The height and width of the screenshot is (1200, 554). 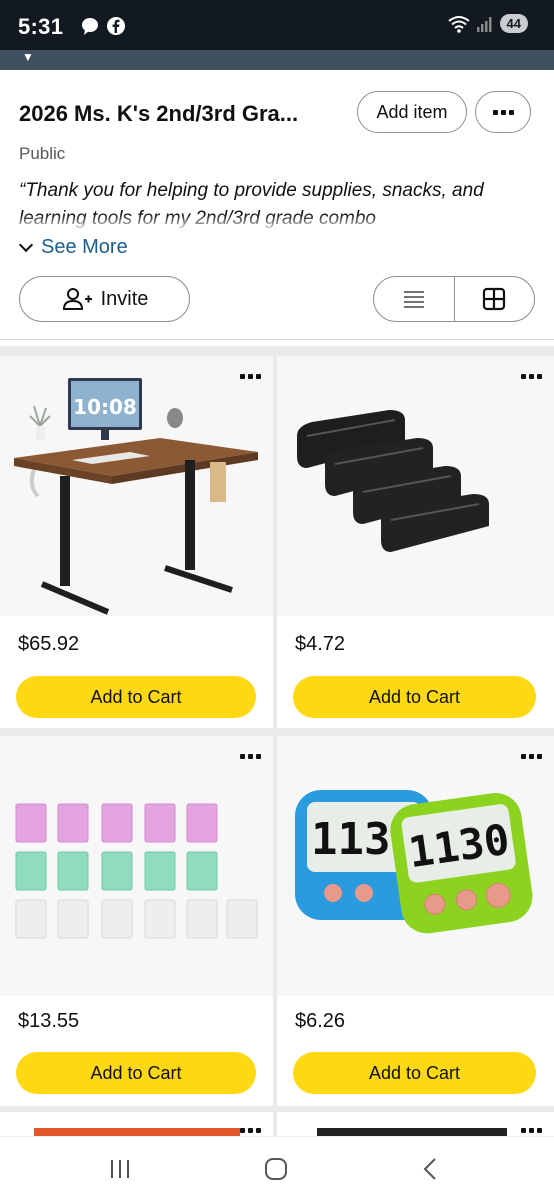 I want to click on chat-bubble-icon, so click(x=90, y=26).